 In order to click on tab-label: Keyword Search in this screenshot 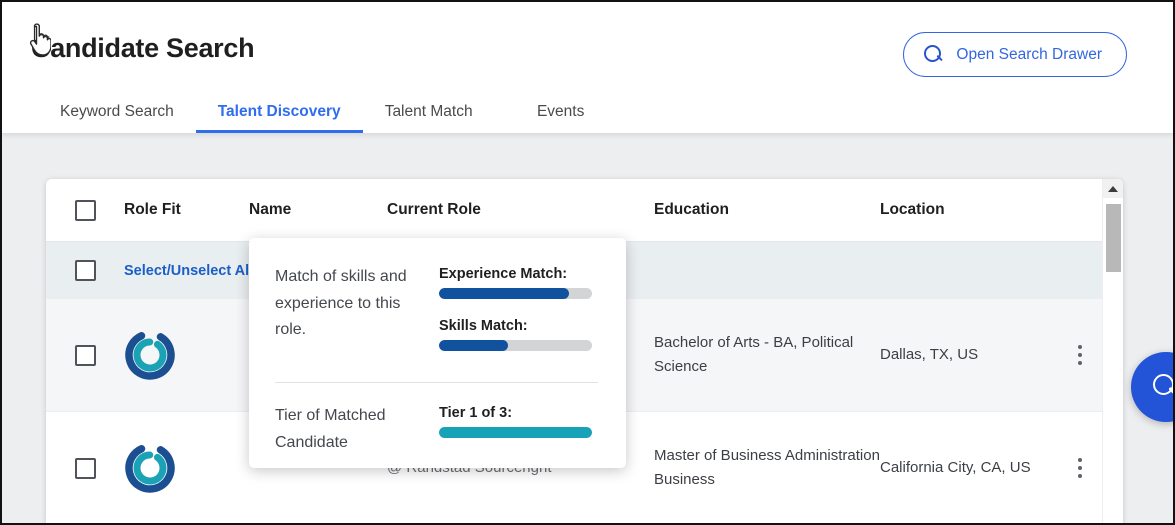, I will do `click(117, 111)`.